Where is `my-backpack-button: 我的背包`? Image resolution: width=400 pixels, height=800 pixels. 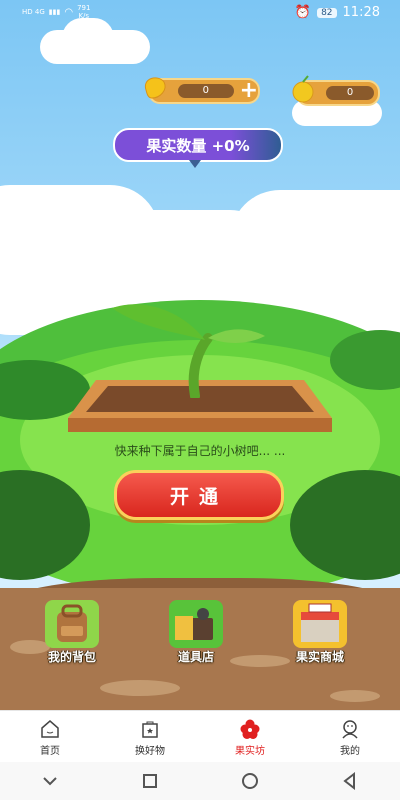
my-backpack-button: 我的背包 is located at coordinates (72, 633).